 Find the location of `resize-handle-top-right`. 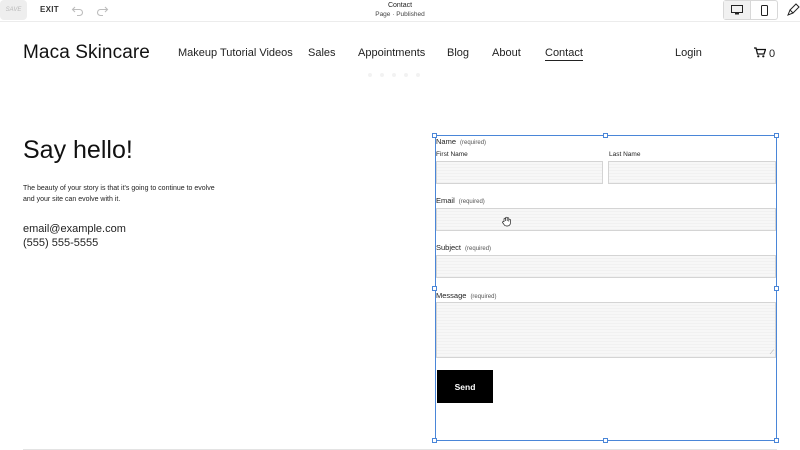

resize-handle-top-right is located at coordinates (776, 135).